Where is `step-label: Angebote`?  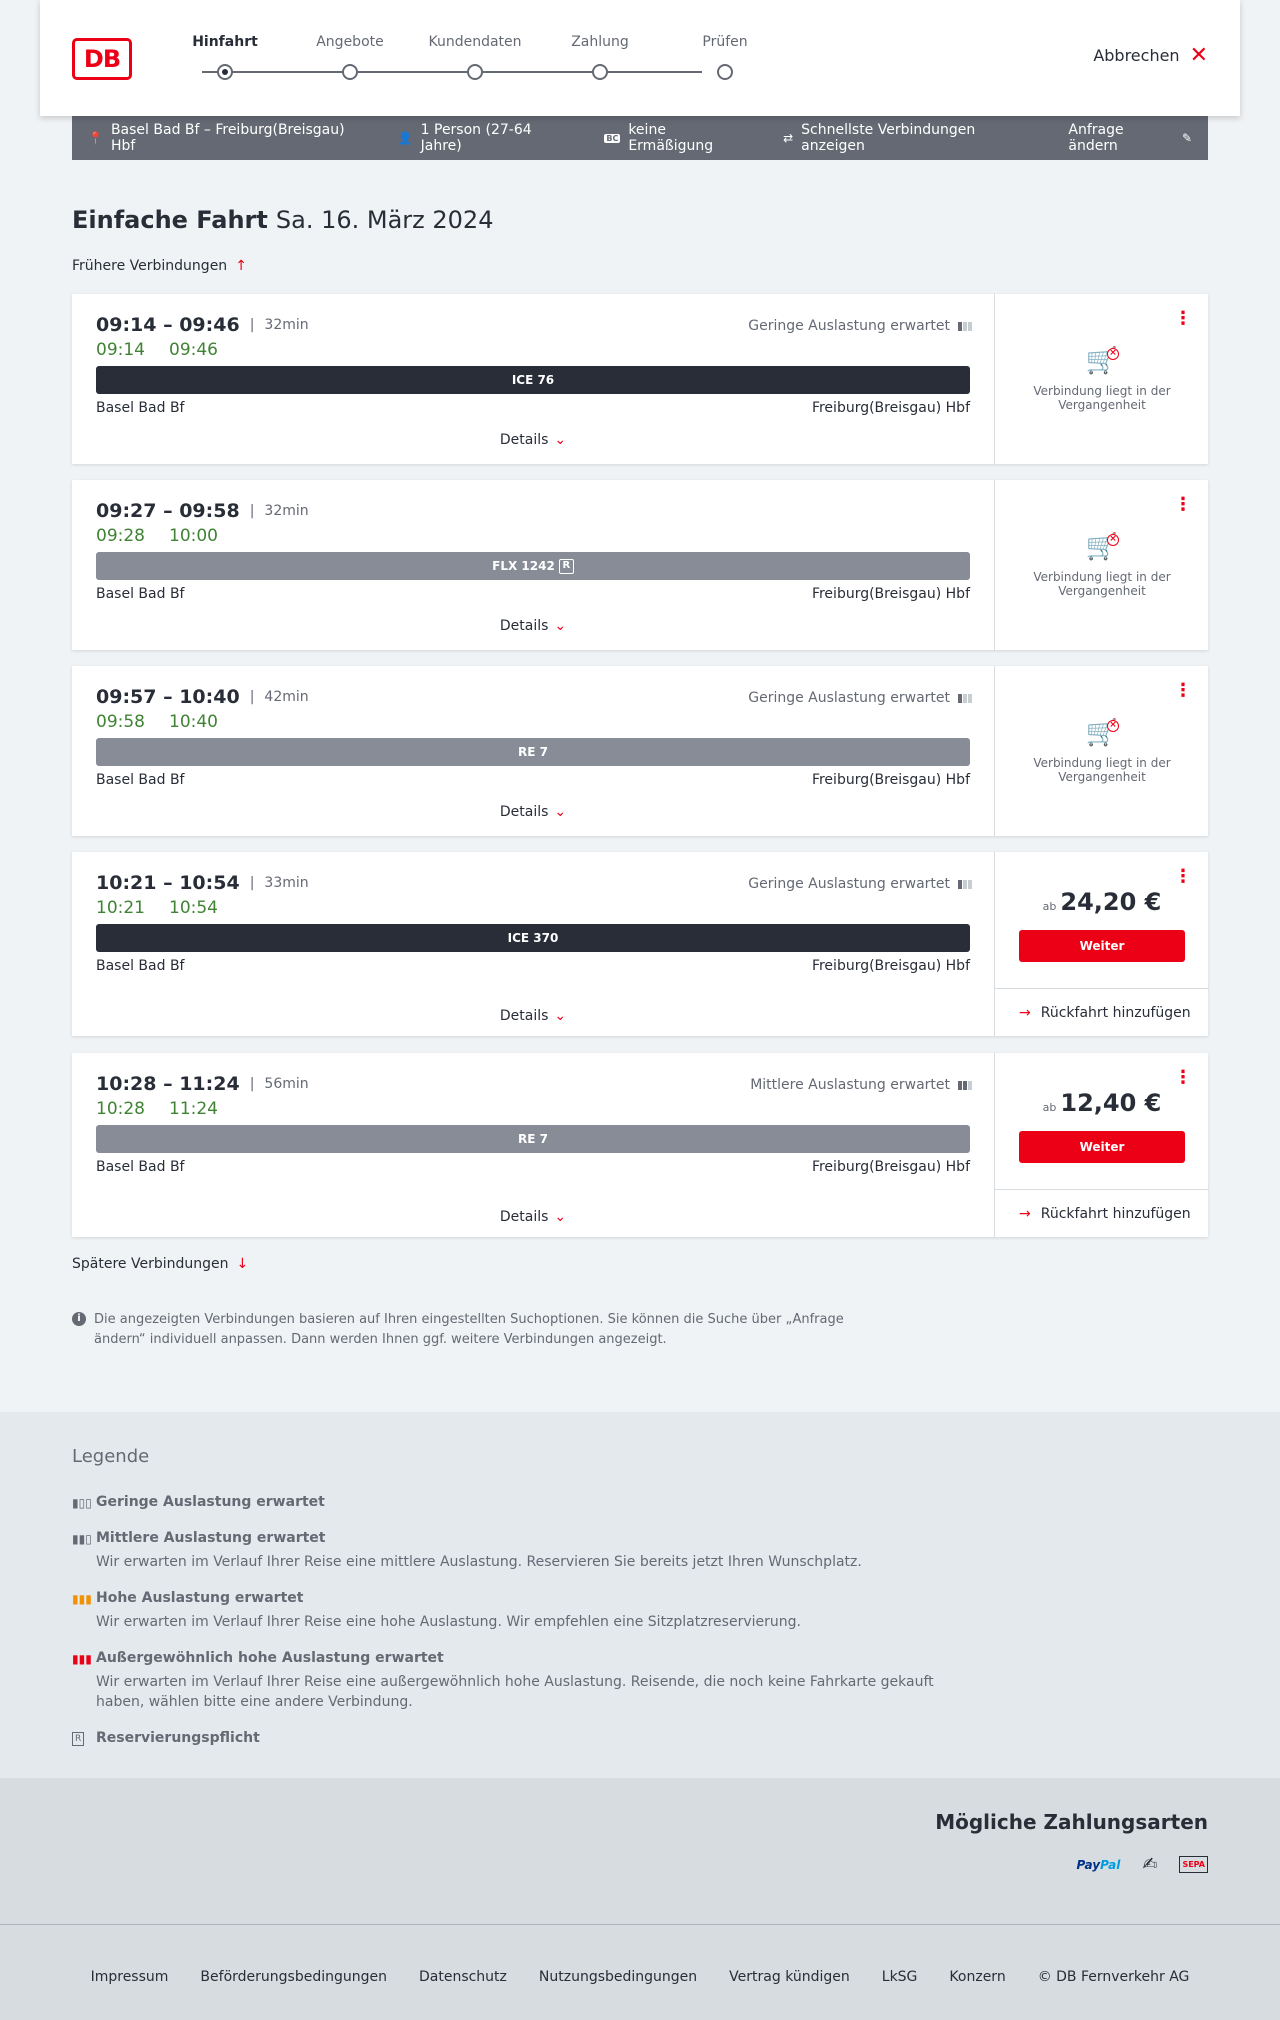
step-label: Angebote is located at coordinates (350, 42).